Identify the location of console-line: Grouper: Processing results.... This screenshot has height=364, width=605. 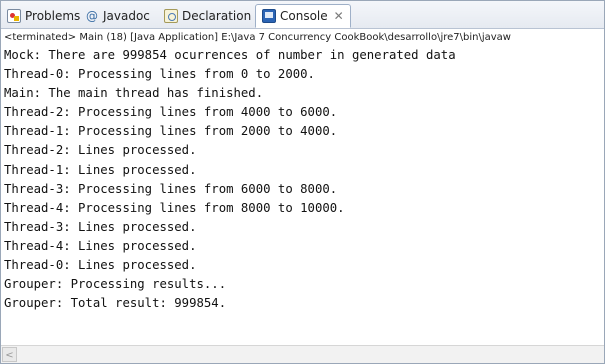
(115, 284).